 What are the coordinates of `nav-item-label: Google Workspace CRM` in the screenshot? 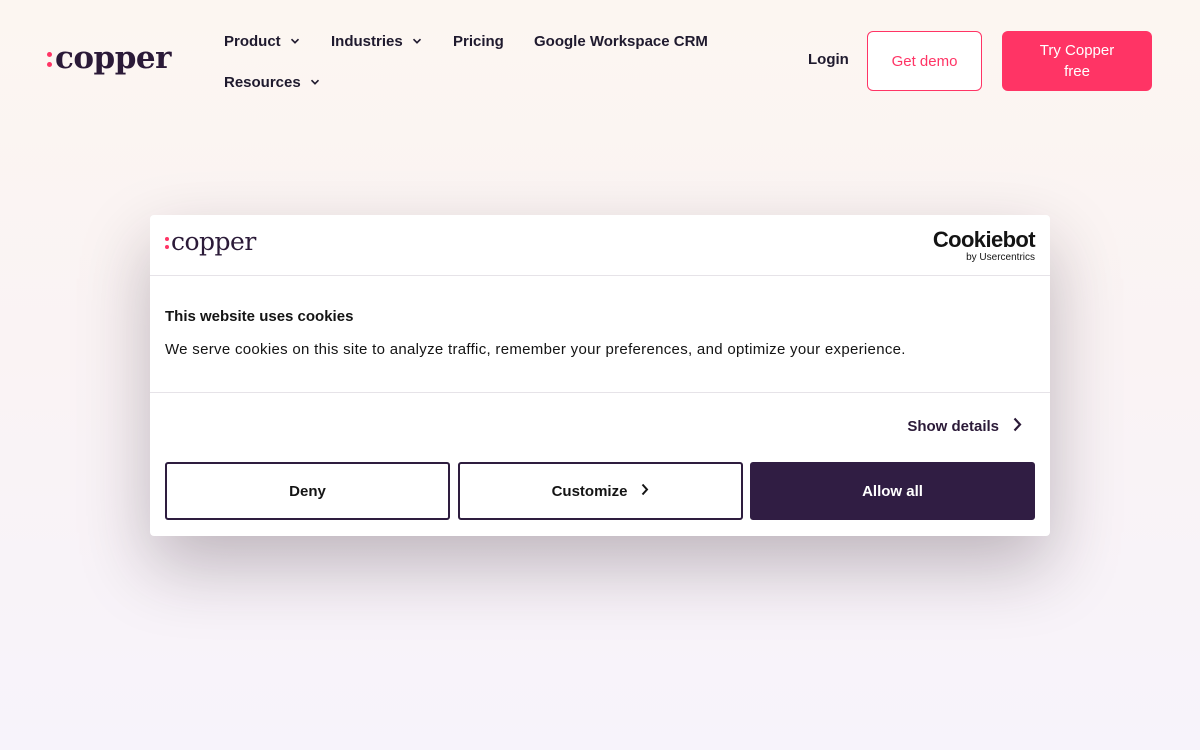 It's located at (621, 41).